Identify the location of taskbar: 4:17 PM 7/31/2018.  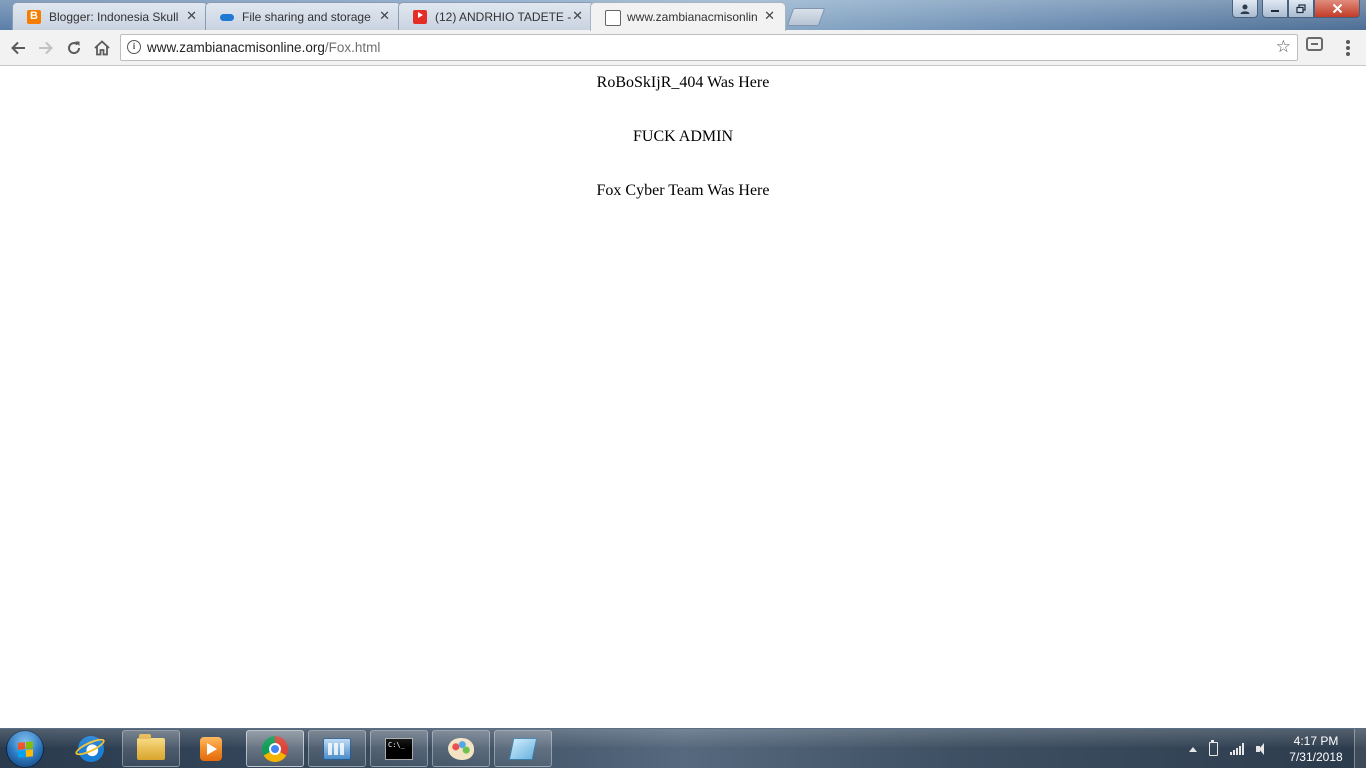
(683, 748).